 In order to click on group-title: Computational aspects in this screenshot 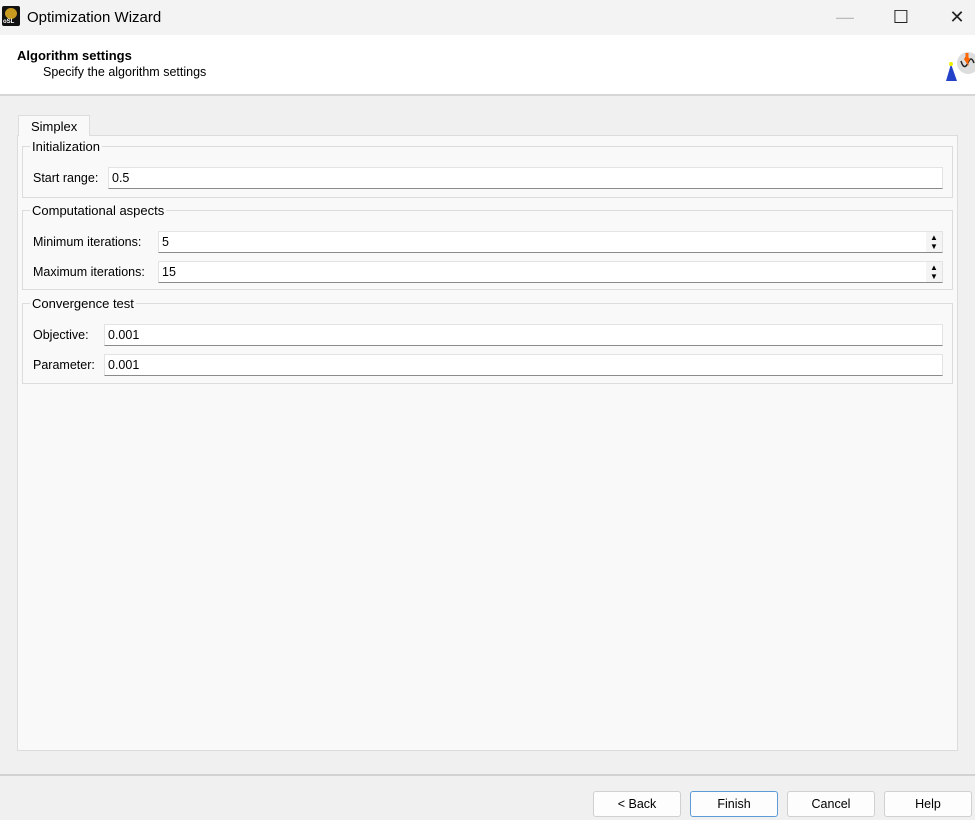, I will do `click(98, 210)`.